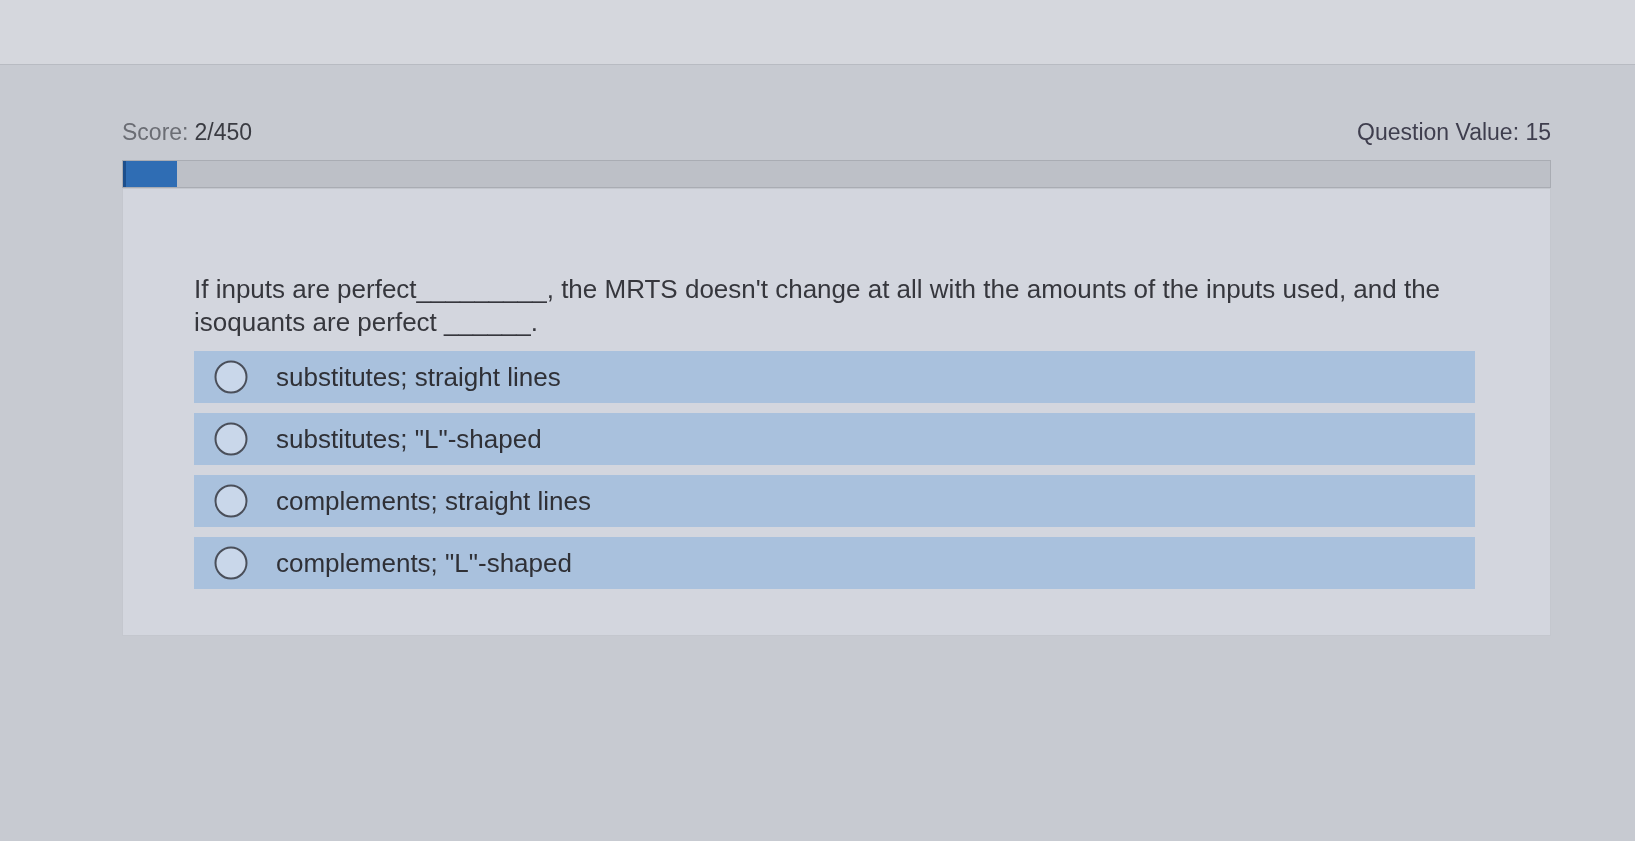 The image size is (1635, 841). What do you see at coordinates (834, 377) in the screenshot?
I see `answer-option: substitutes; straight lines` at bounding box center [834, 377].